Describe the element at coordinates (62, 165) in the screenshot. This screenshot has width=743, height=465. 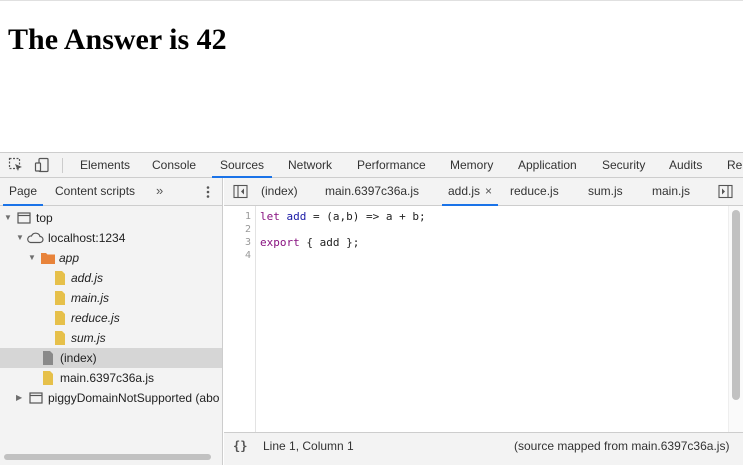
I see `toolbar-divider` at that location.